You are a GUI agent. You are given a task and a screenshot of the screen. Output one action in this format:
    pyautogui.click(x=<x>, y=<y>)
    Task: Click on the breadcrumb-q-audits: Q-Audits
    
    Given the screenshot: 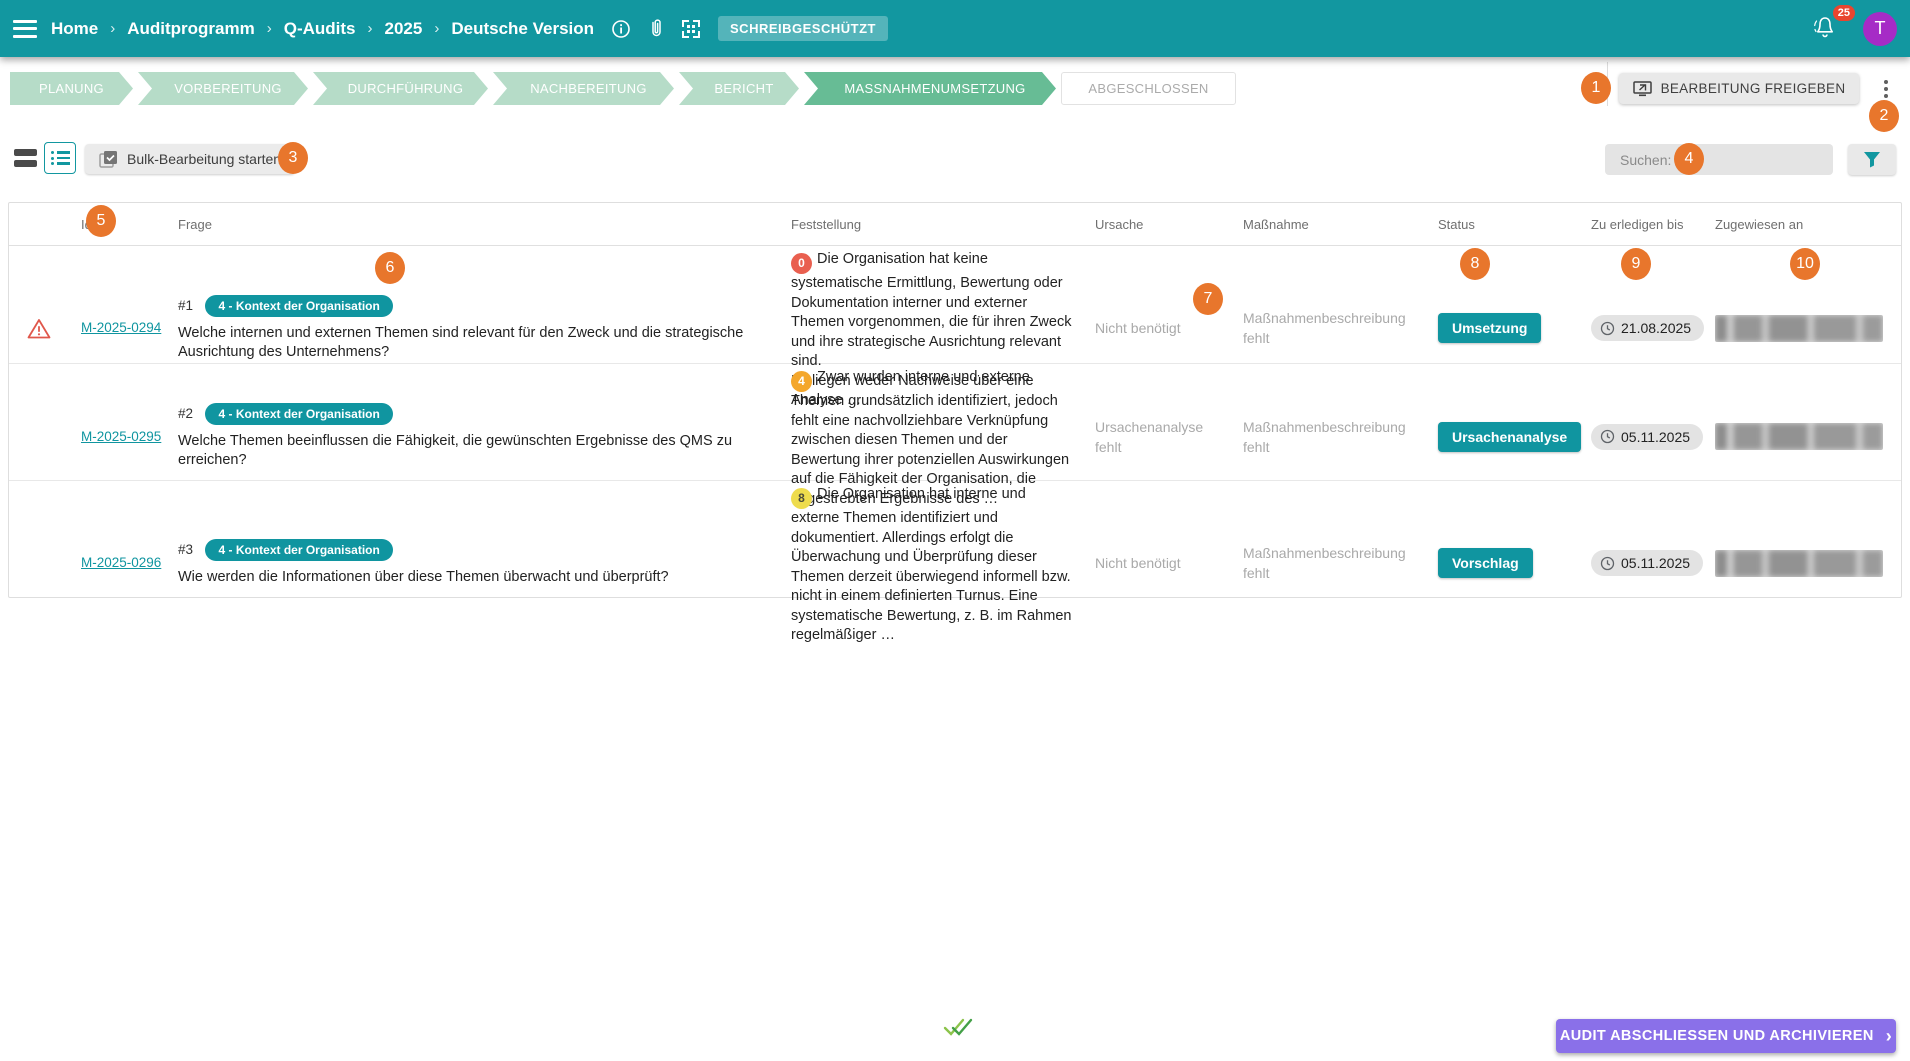 What is the action you would take?
    pyautogui.click(x=320, y=29)
    